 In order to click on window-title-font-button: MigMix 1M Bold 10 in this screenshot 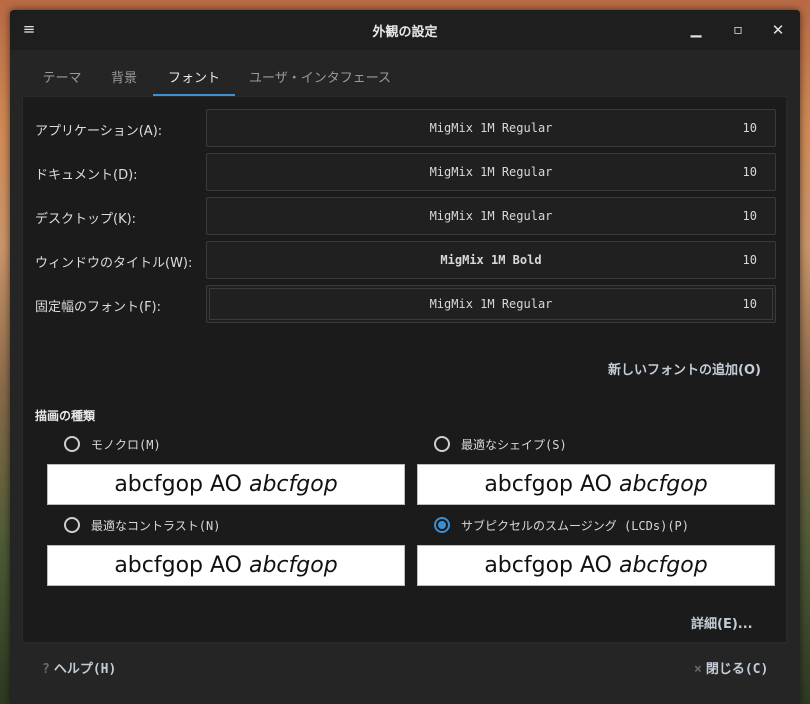, I will do `click(491, 260)`.